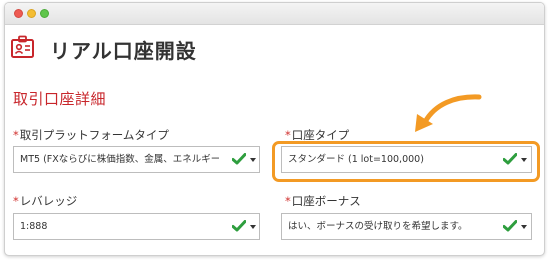 The image size is (550, 260). I want to click on id-card-icon, so click(22, 46).